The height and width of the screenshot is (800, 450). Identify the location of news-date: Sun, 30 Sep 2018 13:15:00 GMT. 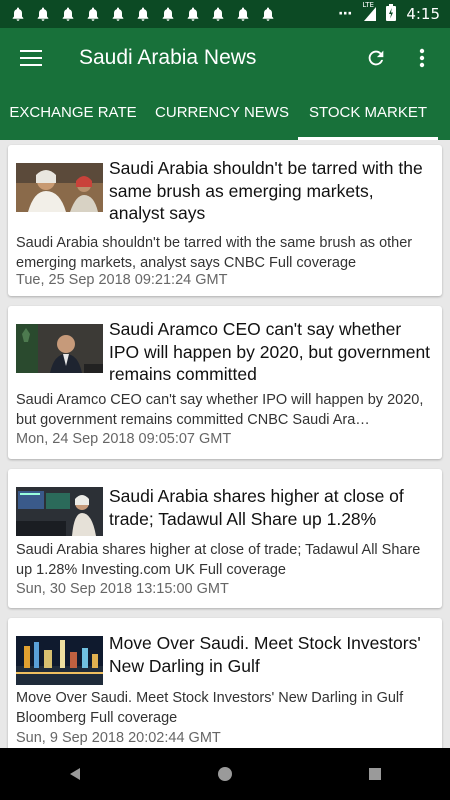
(122, 589).